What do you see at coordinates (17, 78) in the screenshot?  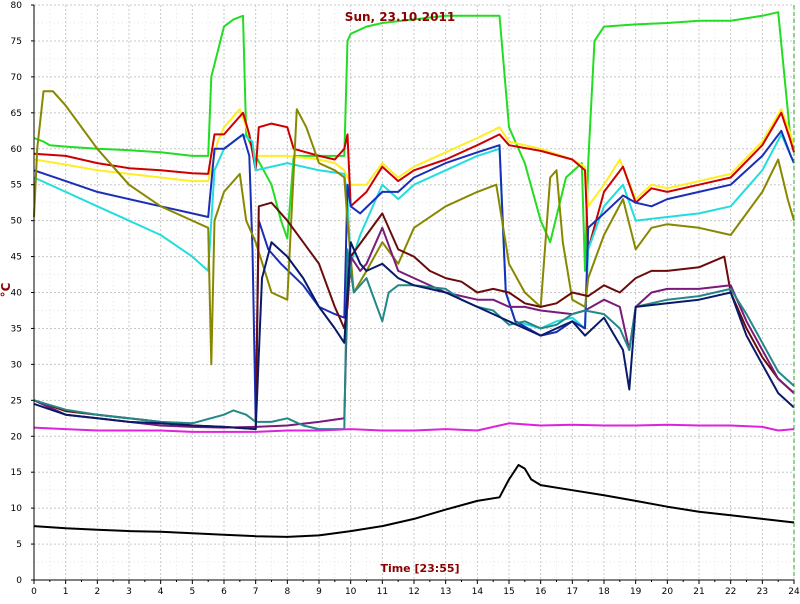 I see `y-tick-label: 70` at bounding box center [17, 78].